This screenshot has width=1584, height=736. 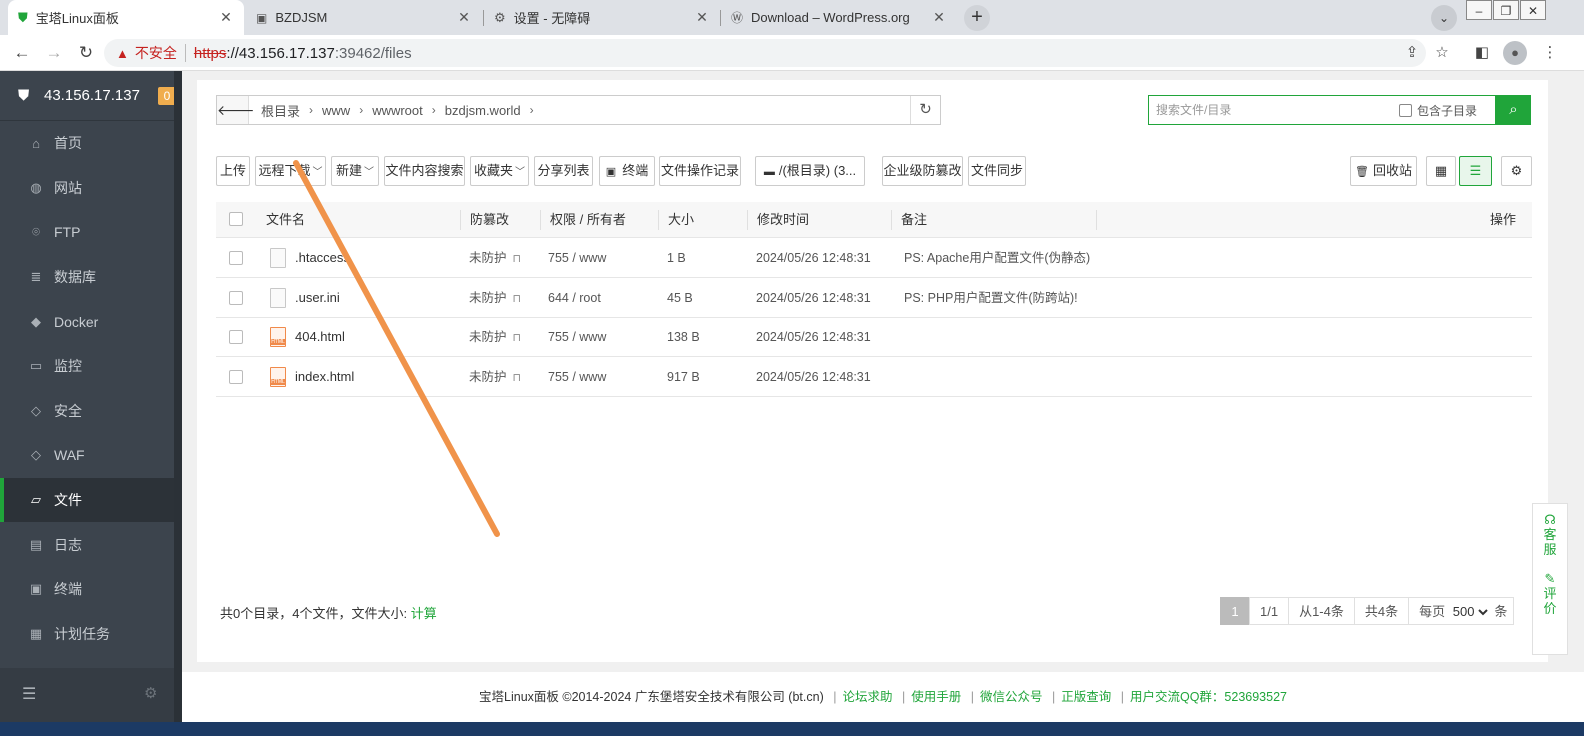 What do you see at coordinates (1550, 530) in the screenshot?
I see `customer-service-button: ☊ 客服` at bounding box center [1550, 530].